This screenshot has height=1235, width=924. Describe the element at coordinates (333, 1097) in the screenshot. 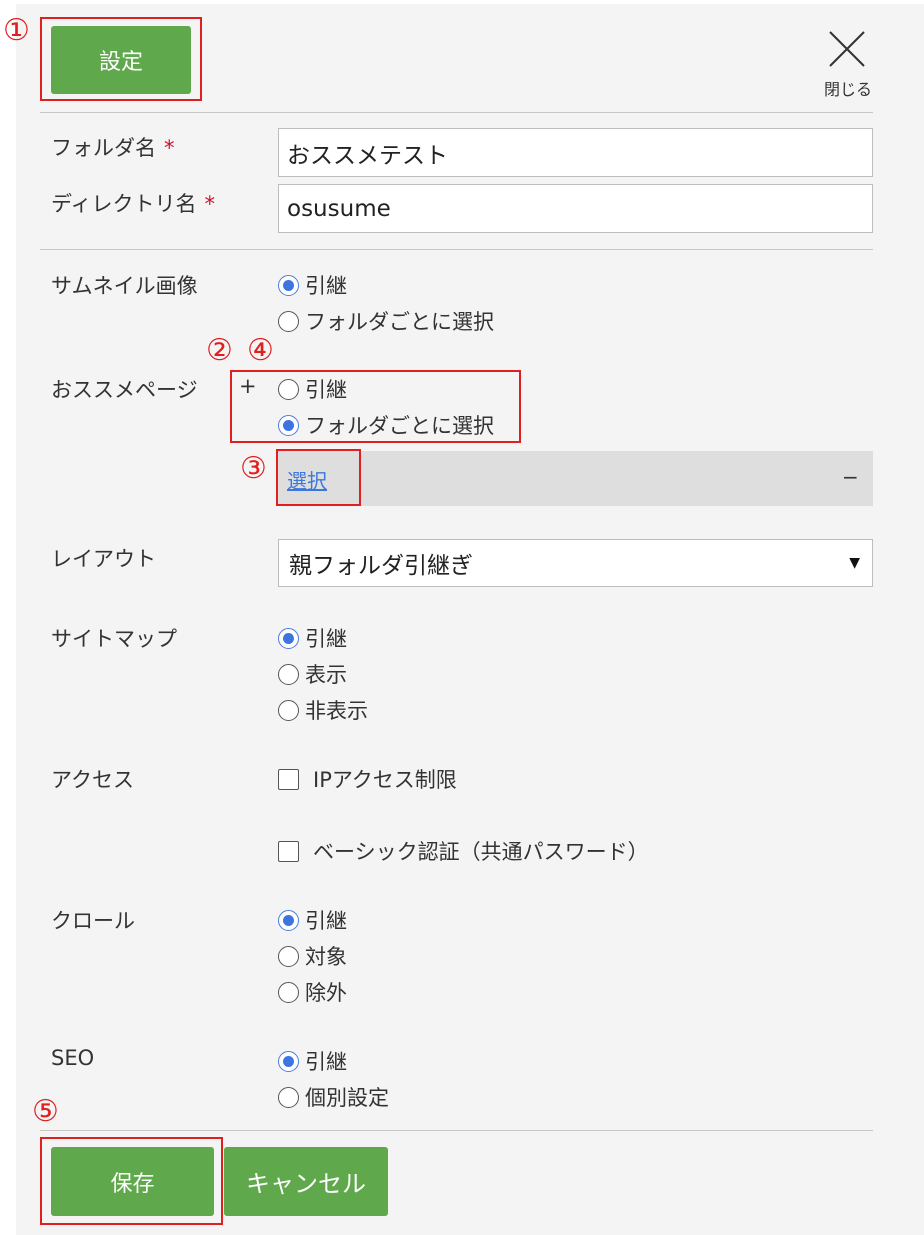

I see `seo-option-individual: 個別設定` at that location.